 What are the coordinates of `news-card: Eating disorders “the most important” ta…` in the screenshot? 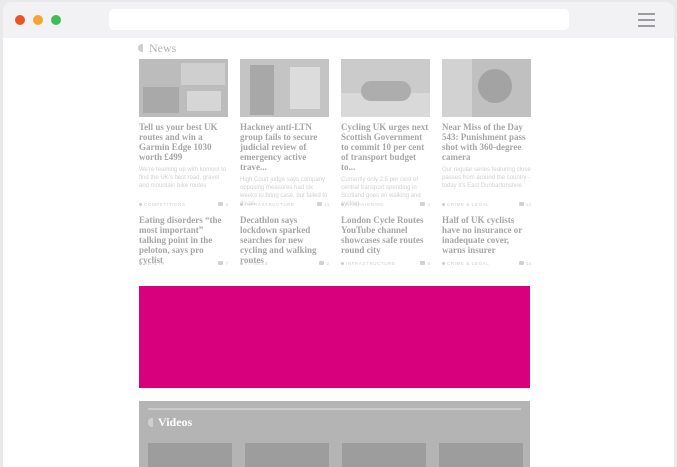 It's located at (183, 237).